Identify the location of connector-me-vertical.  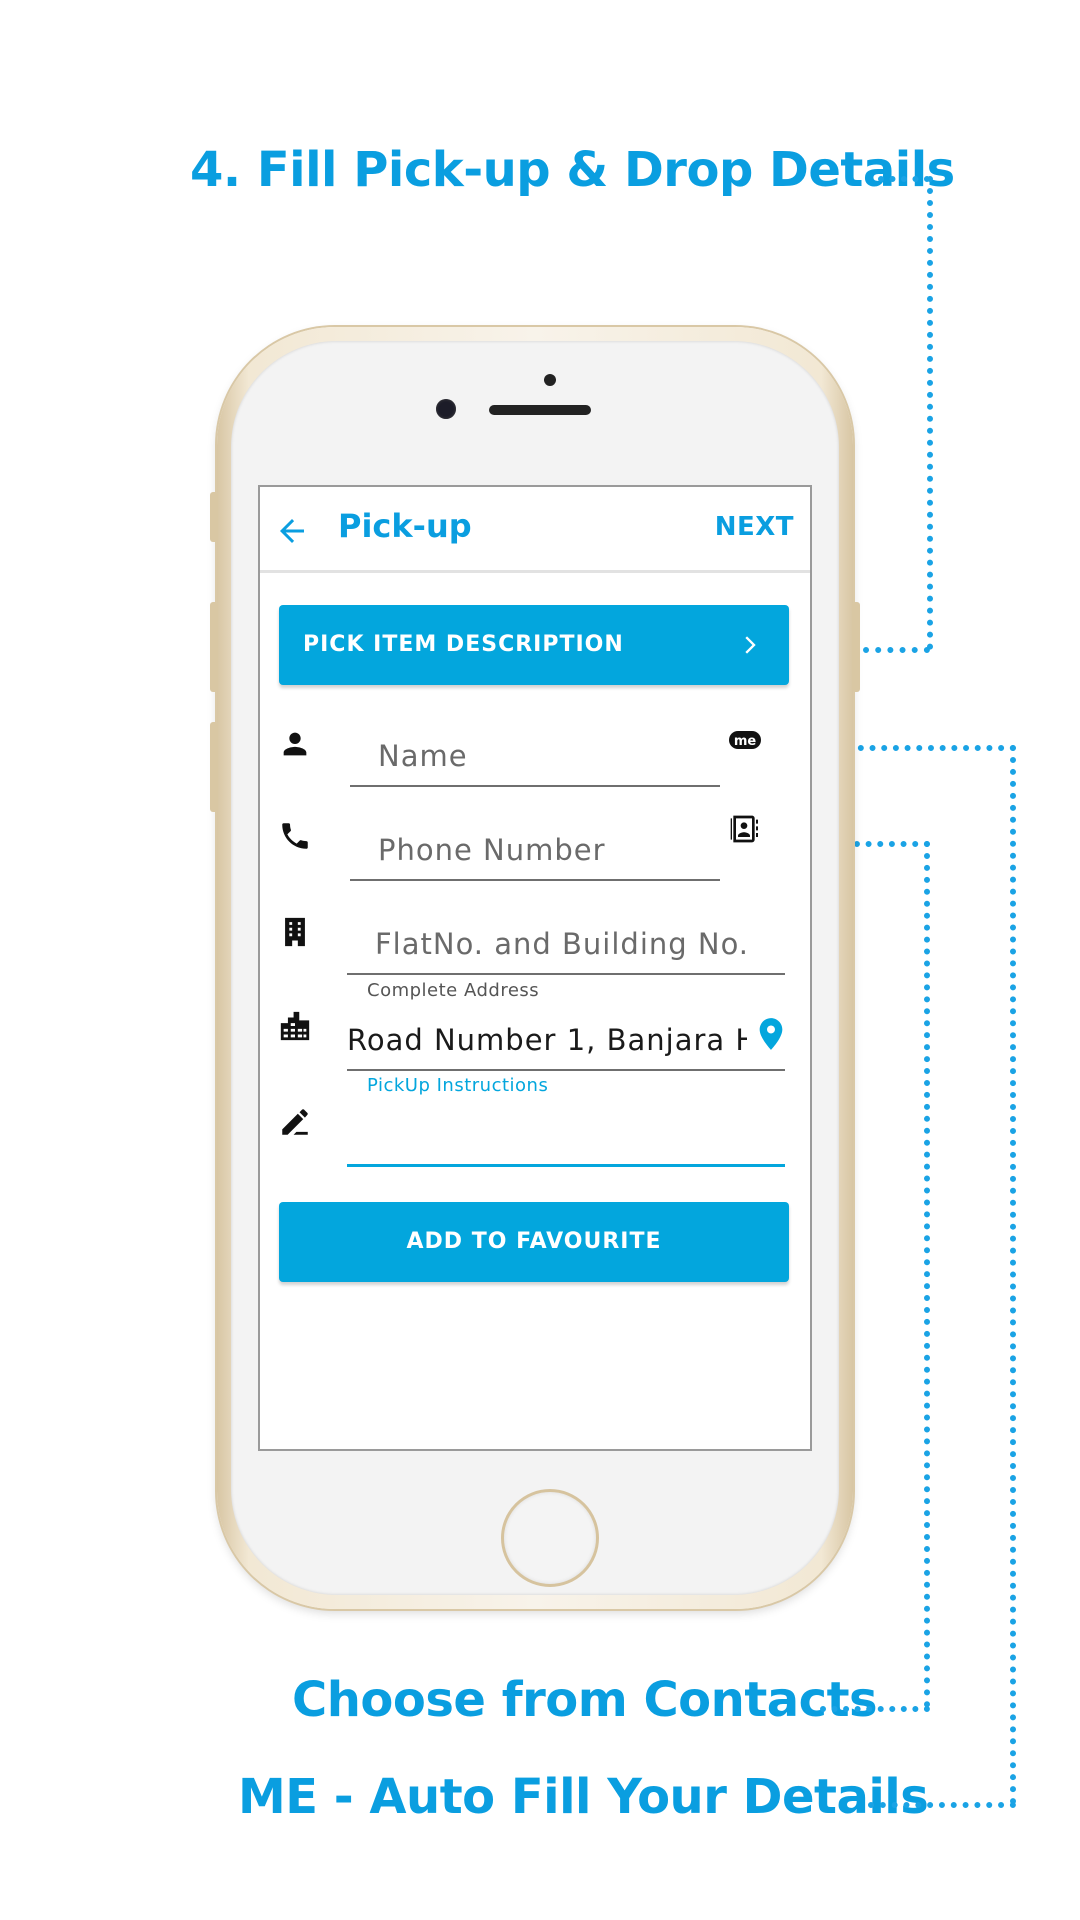
(1013, 1275).